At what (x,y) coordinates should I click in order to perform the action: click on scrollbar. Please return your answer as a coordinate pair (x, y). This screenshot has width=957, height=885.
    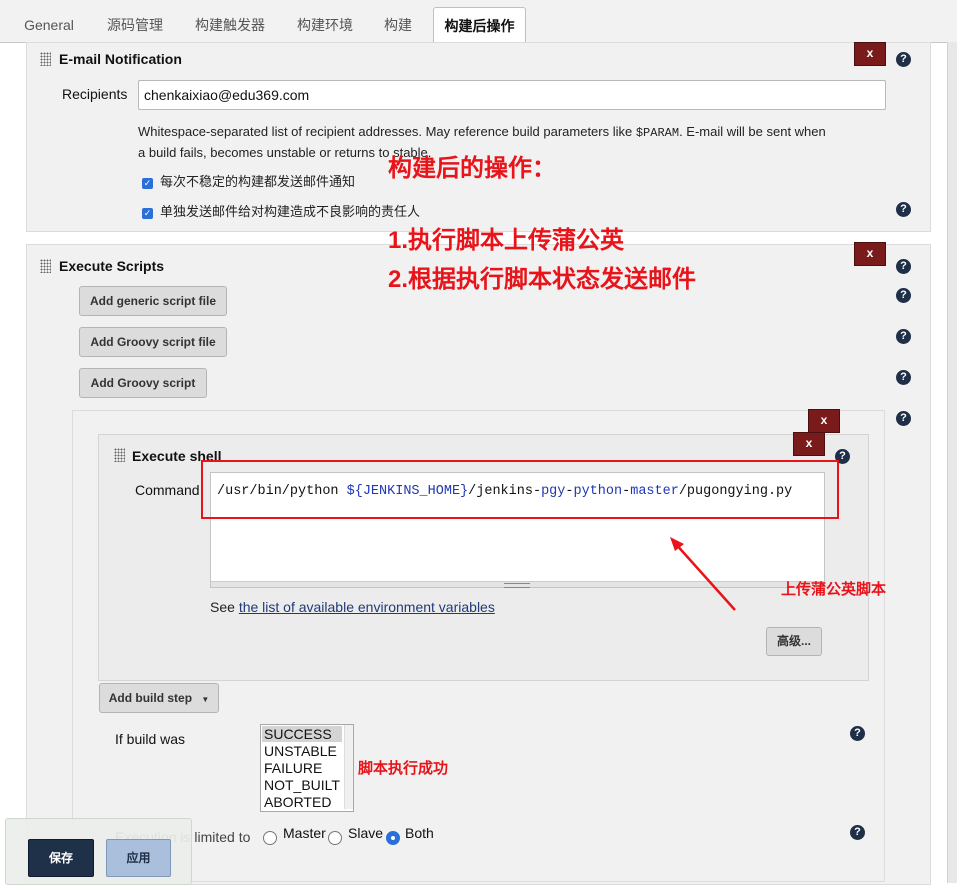
    Looking at the image, I should click on (952, 462).